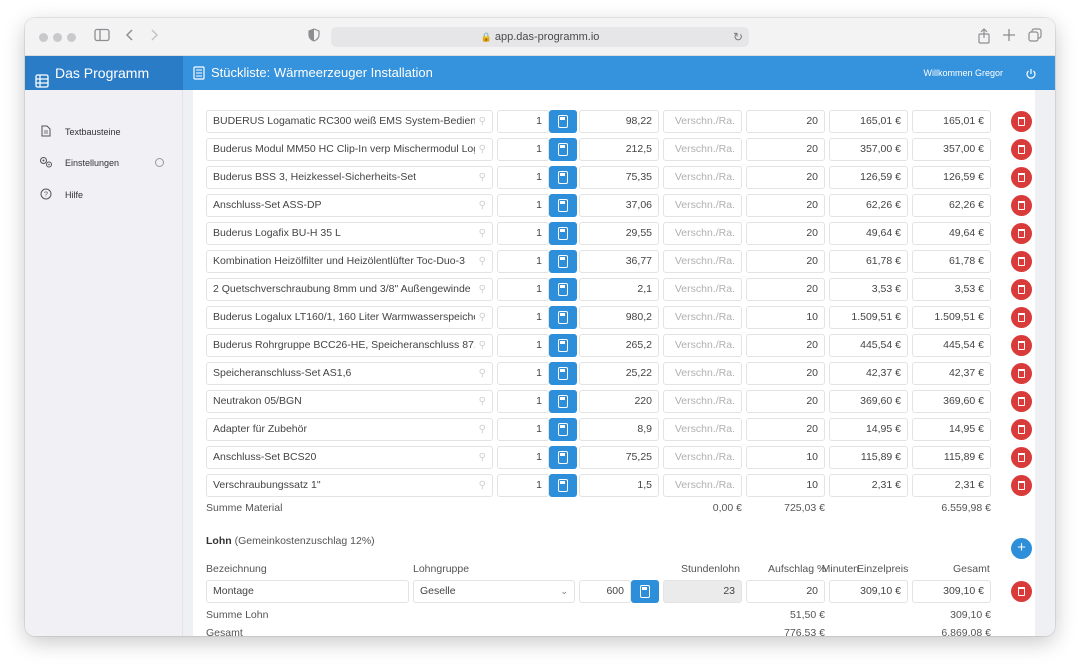  Describe the element at coordinates (619, 457) in the screenshot. I see `price-input: 75,25` at that location.